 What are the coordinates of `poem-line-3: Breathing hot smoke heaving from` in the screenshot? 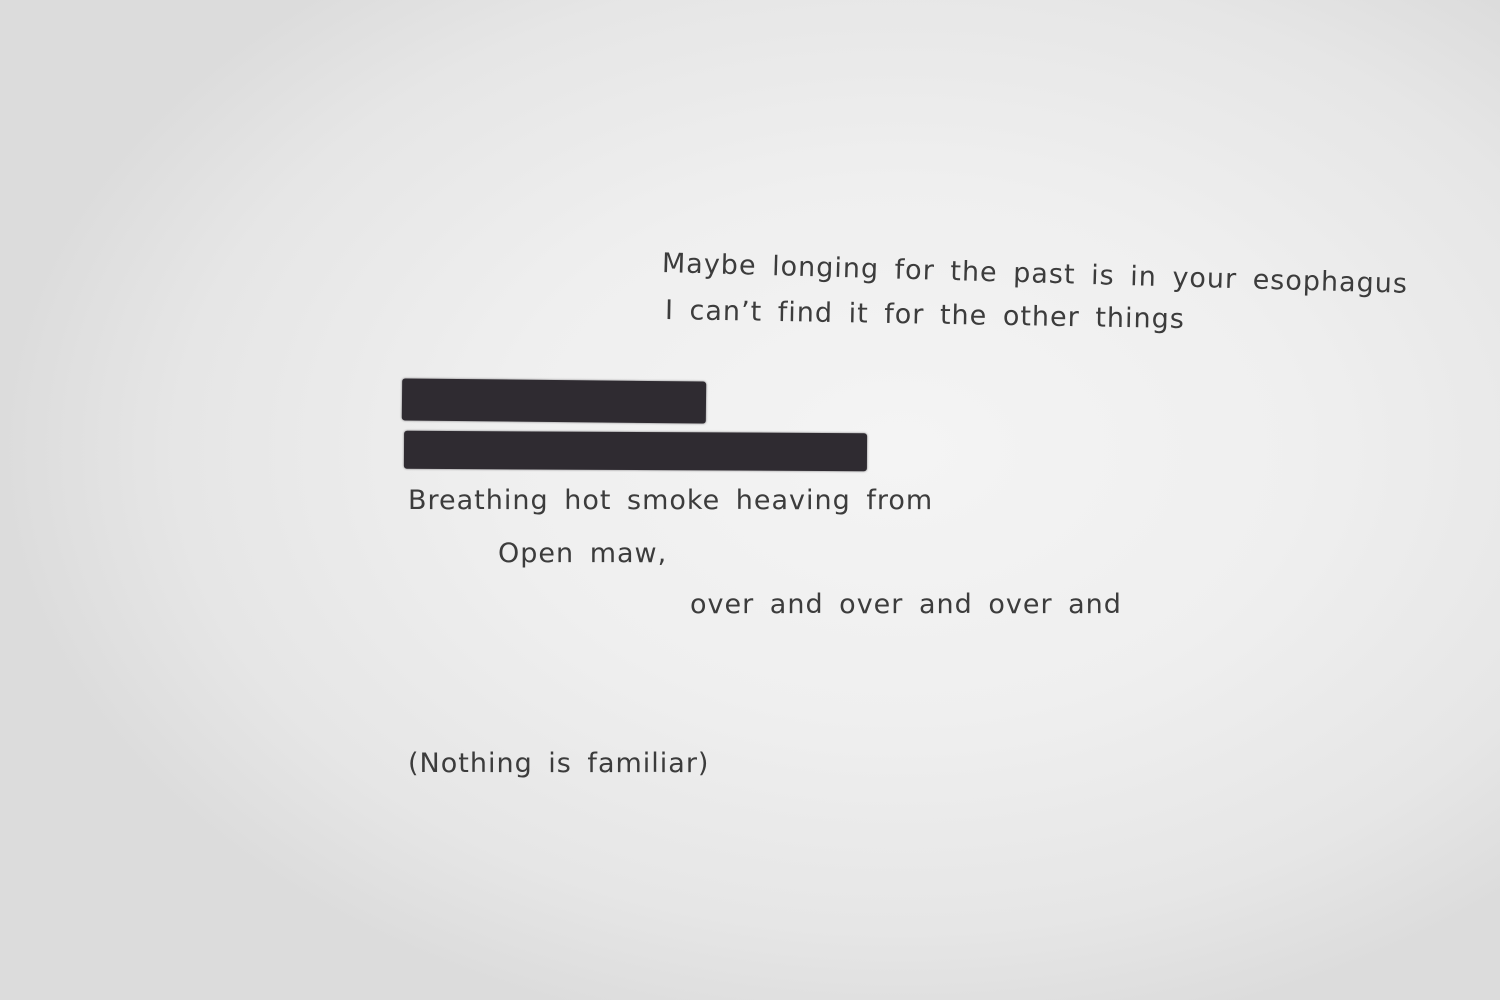 It's located at (671, 500).